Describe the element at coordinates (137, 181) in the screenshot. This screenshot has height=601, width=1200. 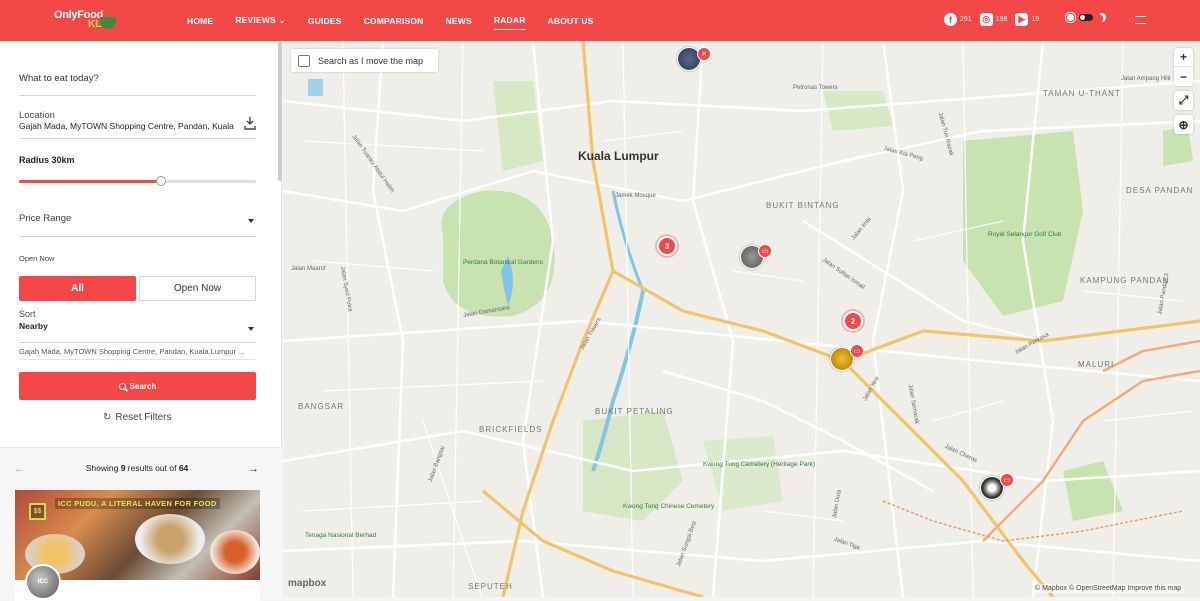
I see `radius-slider` at that location.